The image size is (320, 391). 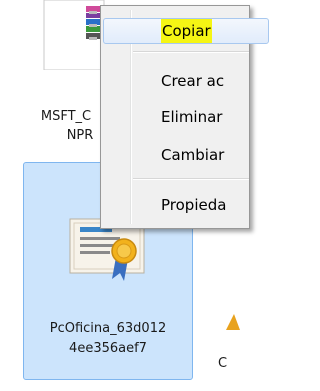 What do you see at coordinates (194, 205) in the screenshot?
I see `menu-item-label: Propieda` at bounding box center [194, 205].